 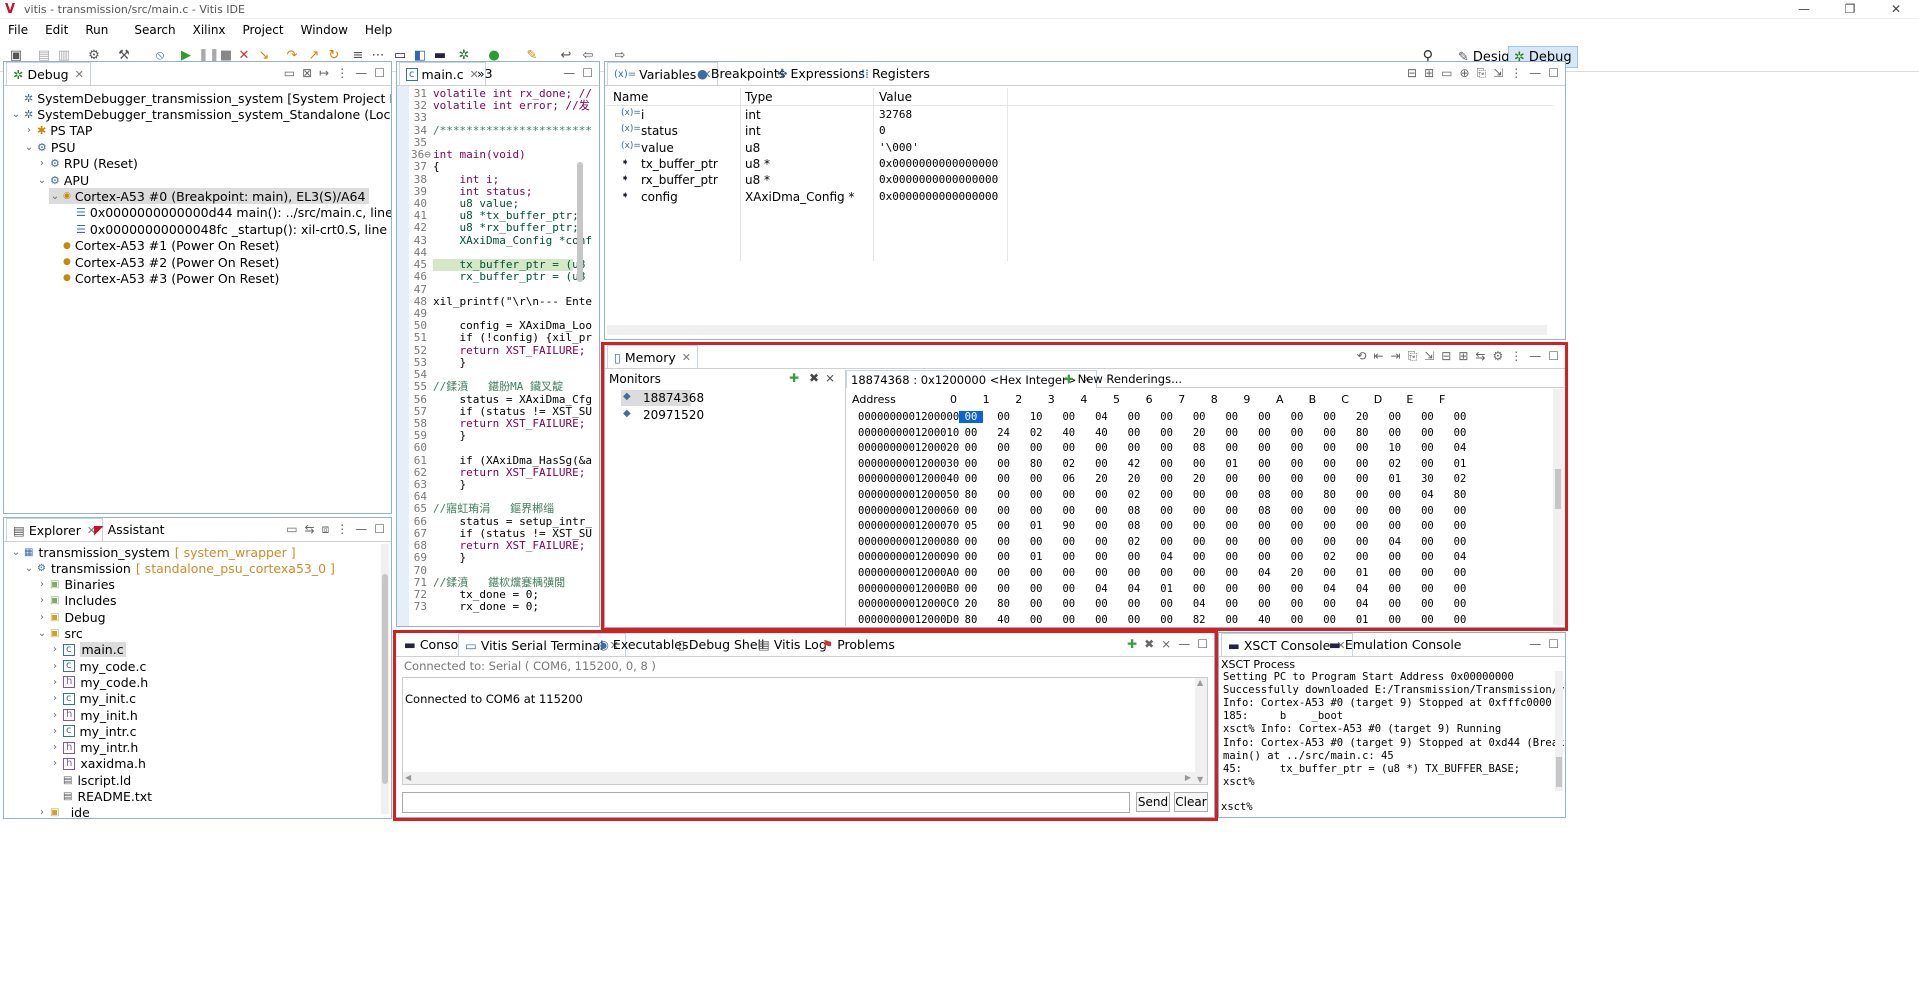 I want to click on explorer-item: › ▣ Binaries, so click(x=78, y=585).